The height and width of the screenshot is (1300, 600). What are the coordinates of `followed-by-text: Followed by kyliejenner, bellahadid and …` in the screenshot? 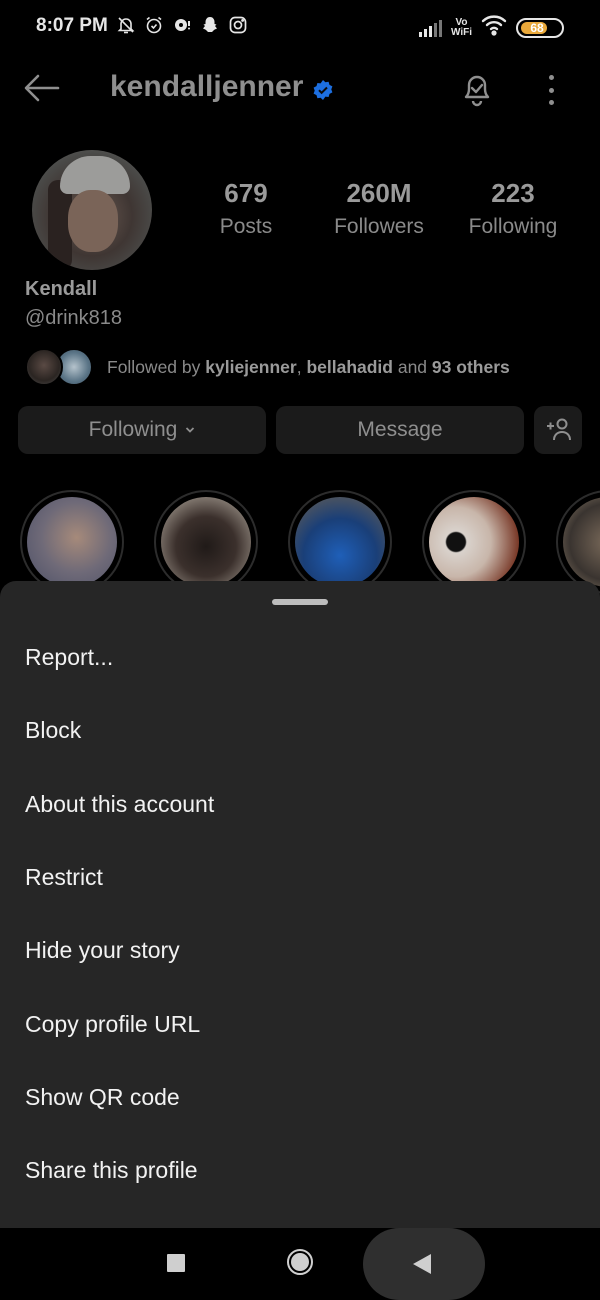 It's located at (308, 366).